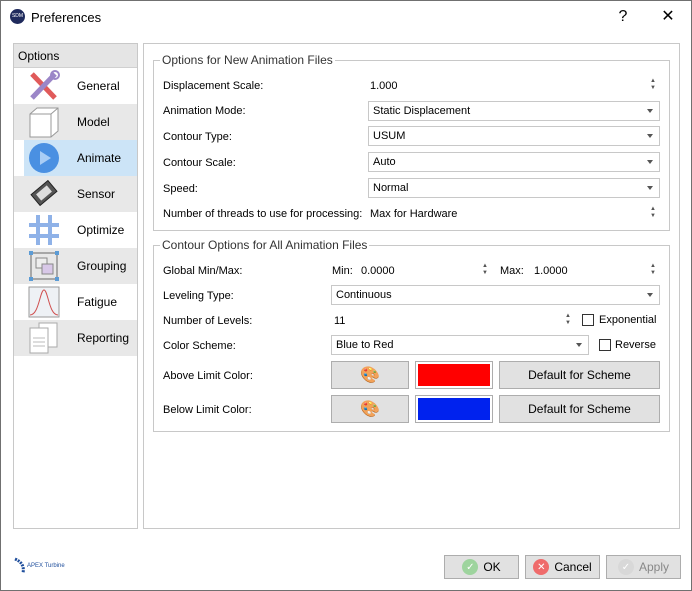 The height and width of the screenshot is (591, 692). Describe the element at coordinates (628, 320) in the screenshot. I see `exponential-label: Exponential` at that location.